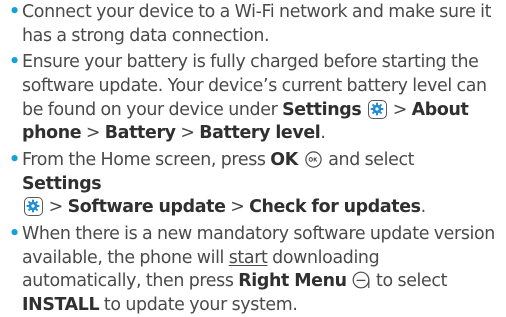  What do you see at coordinates (335, 207) in the screenshot?
I see `check-updates-label: Check for updates` at bounding box center [335, 207].